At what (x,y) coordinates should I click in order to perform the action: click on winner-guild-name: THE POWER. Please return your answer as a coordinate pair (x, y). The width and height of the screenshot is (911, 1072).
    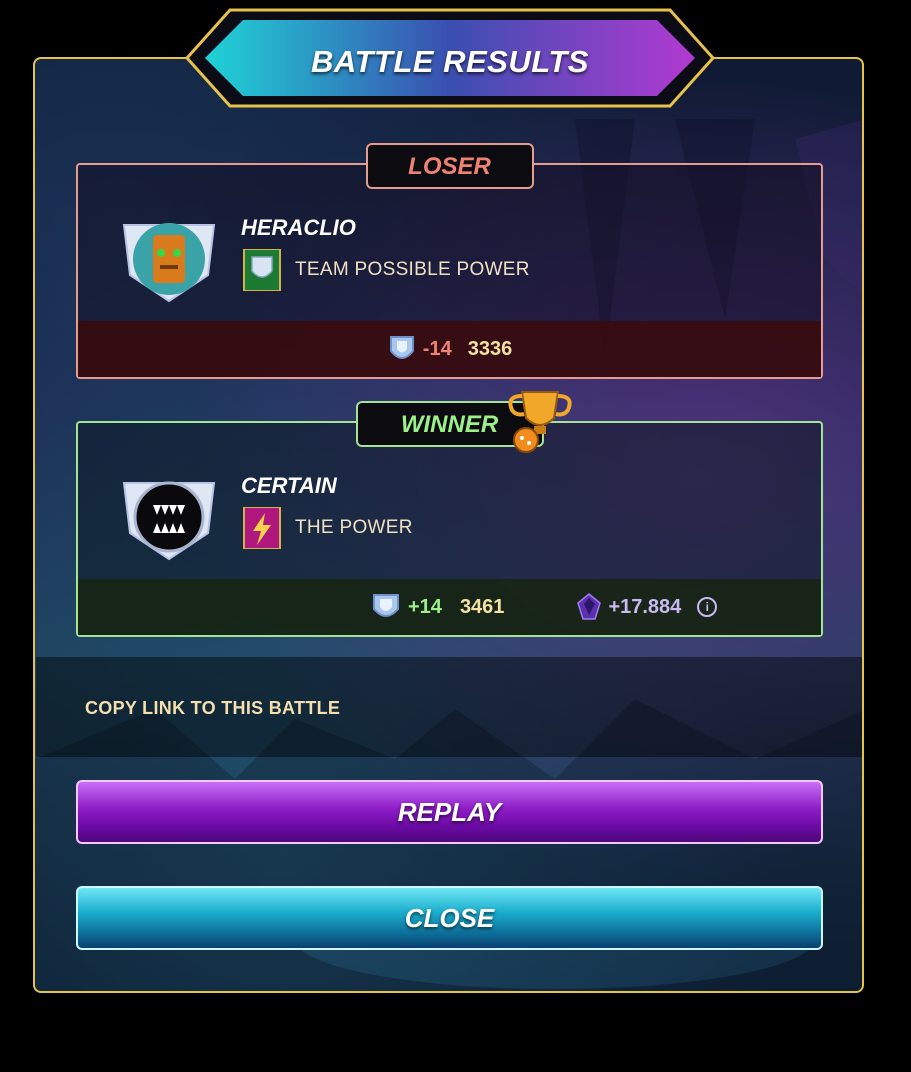
    Looking at the image, I should click on (354, 527).